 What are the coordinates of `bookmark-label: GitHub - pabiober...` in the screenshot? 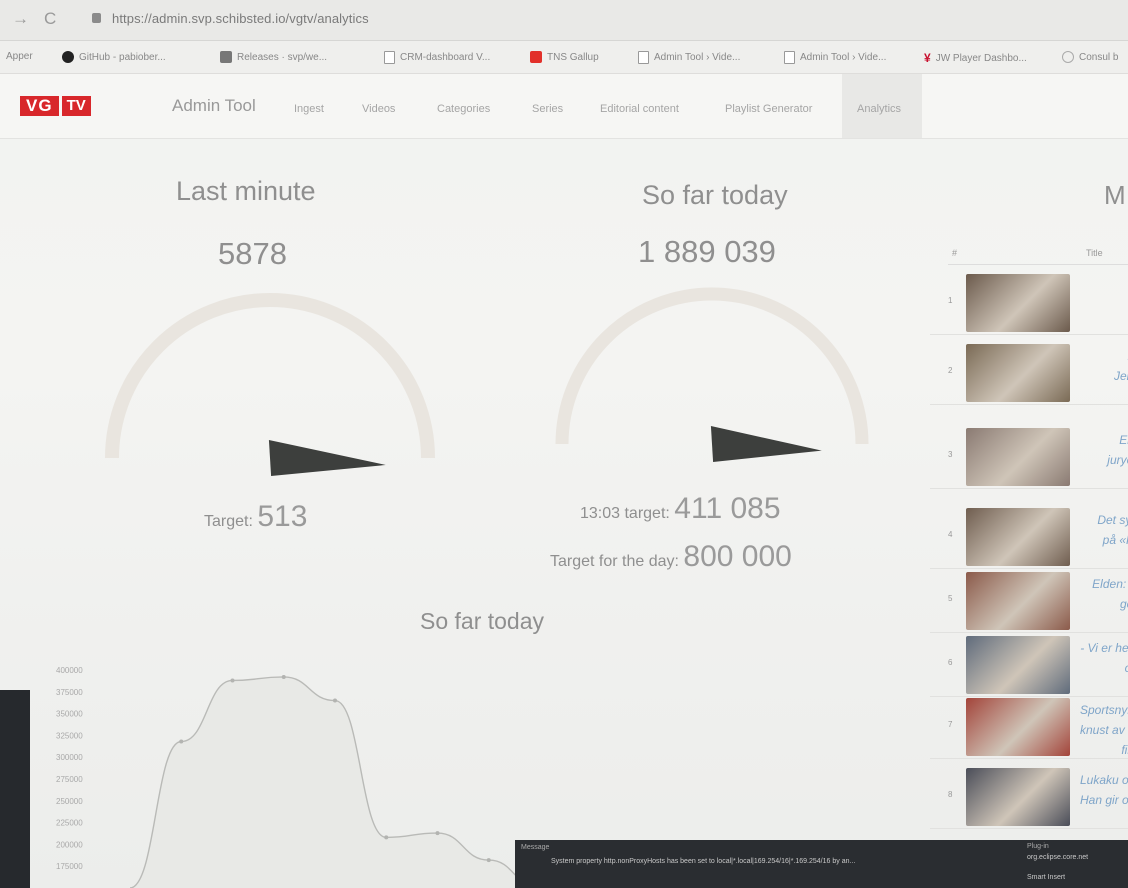 It's located at (122, 57).